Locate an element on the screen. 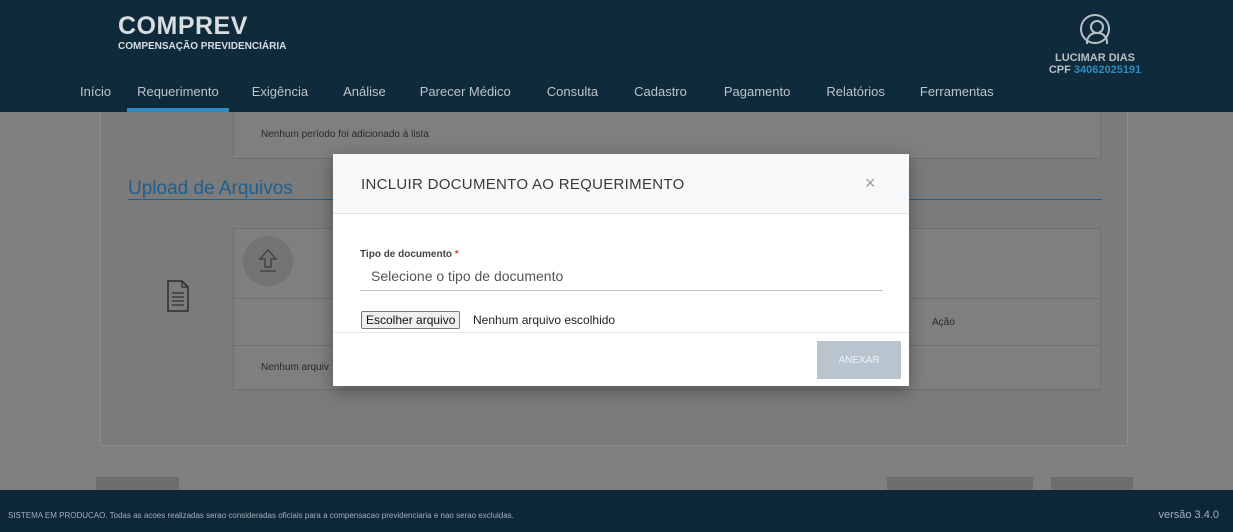 Image resolution: width=1233 pixels, height=532 pixels. nav-item-cadastro: Cadastro is located at coordinates (660, 96).